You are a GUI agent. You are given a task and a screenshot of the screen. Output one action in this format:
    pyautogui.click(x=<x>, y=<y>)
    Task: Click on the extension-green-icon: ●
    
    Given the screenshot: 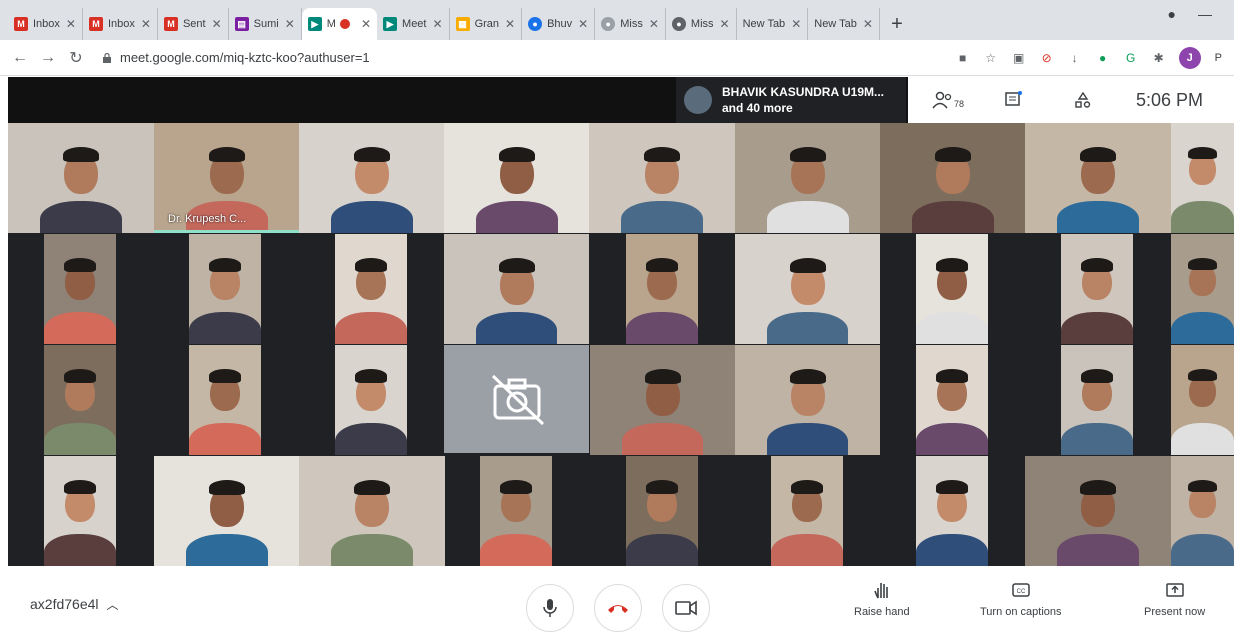 What is the action you would take?
    pyautogui.click(x=1103, y=58)
    